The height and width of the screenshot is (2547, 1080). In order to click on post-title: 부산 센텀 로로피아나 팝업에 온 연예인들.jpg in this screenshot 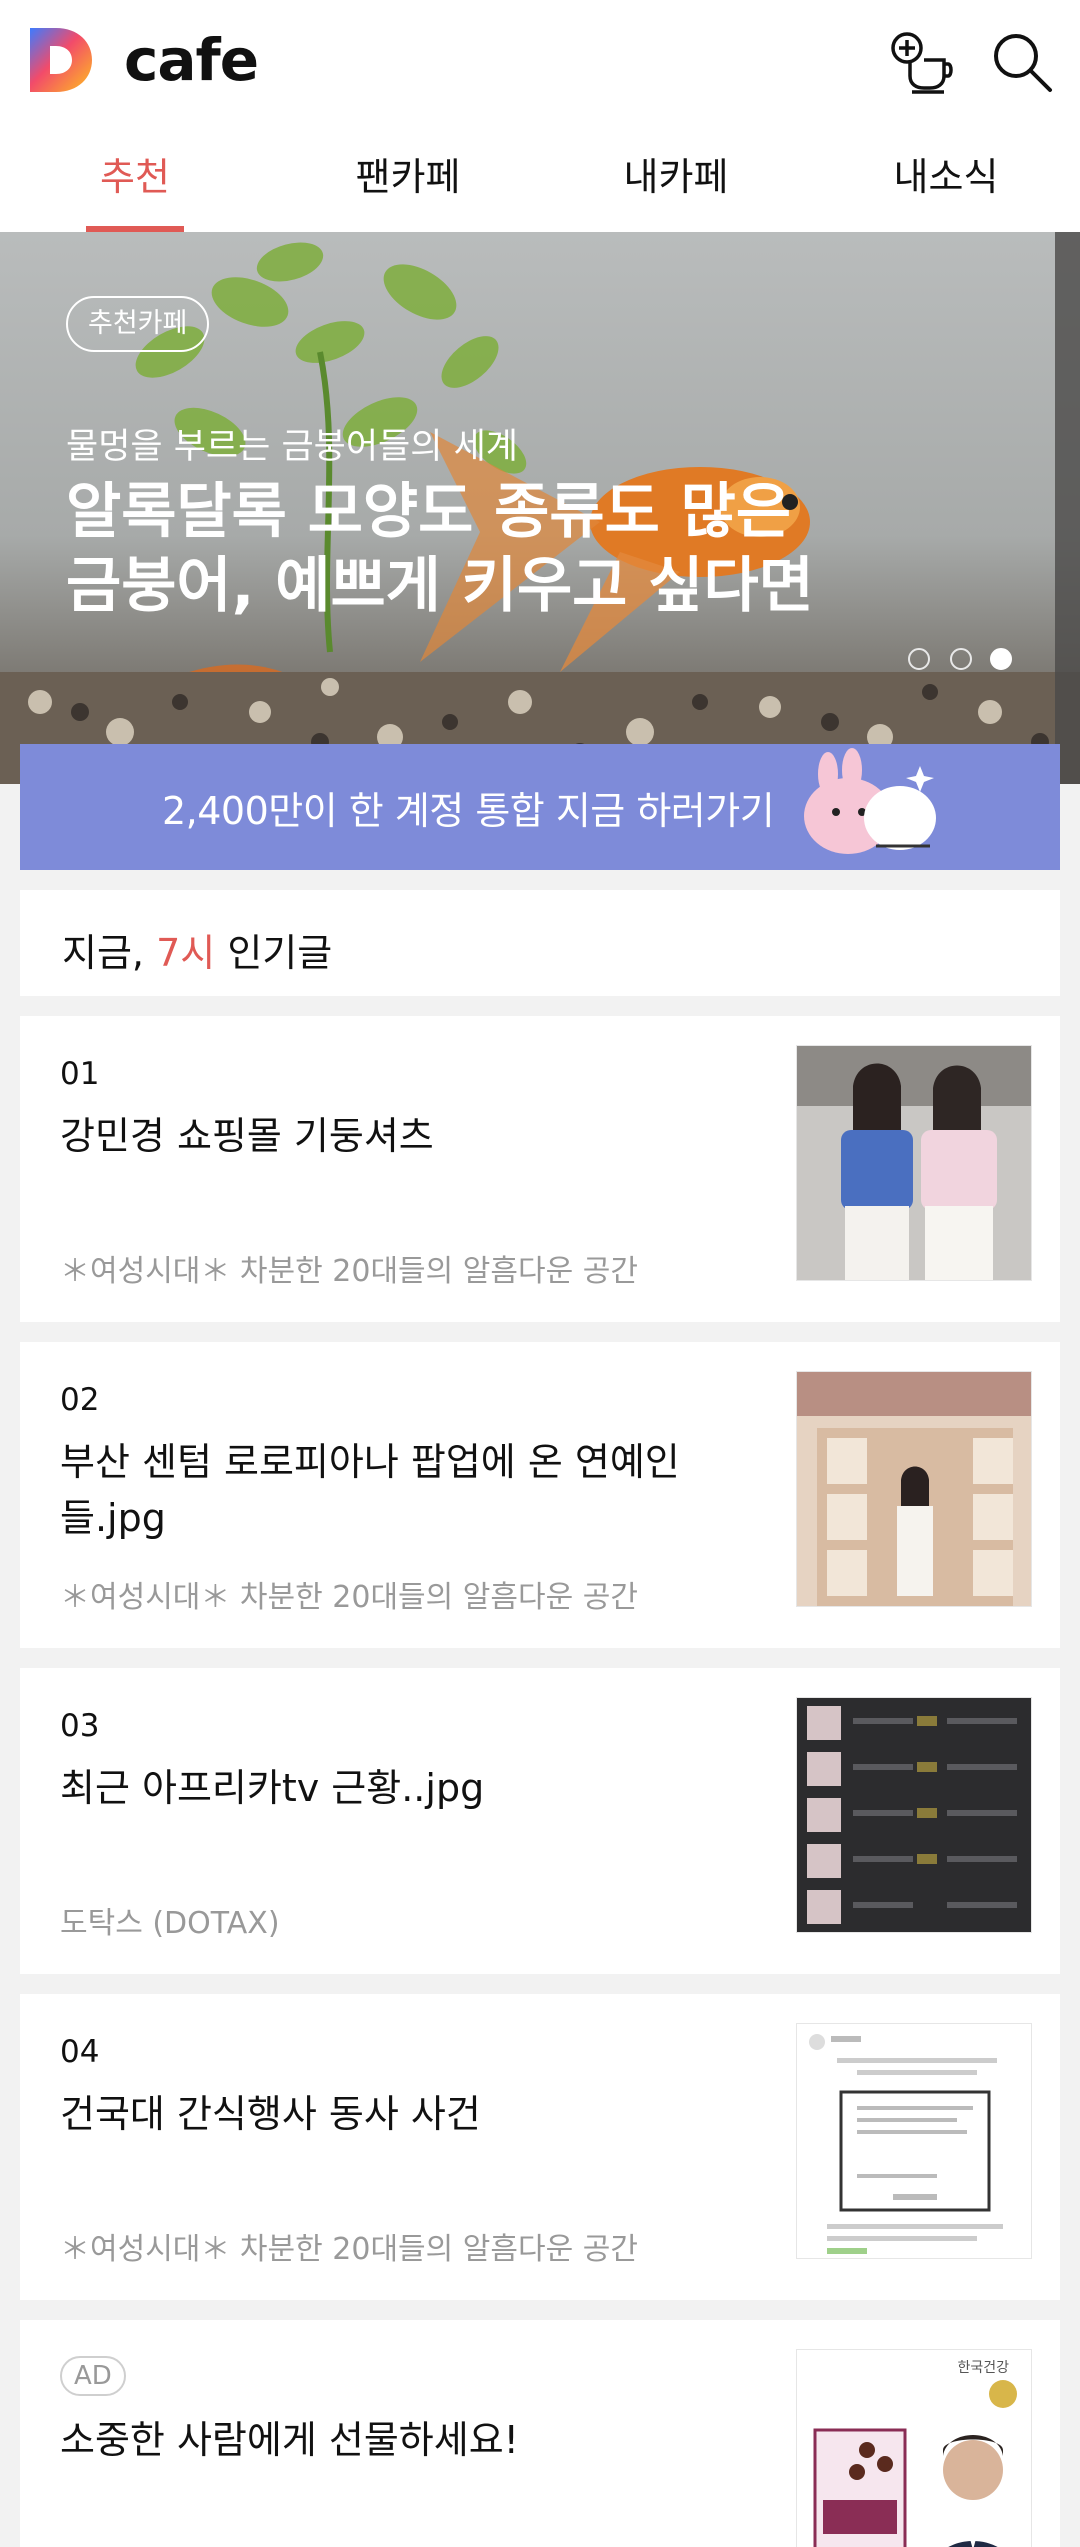, I will do `click(370, 1490)`.